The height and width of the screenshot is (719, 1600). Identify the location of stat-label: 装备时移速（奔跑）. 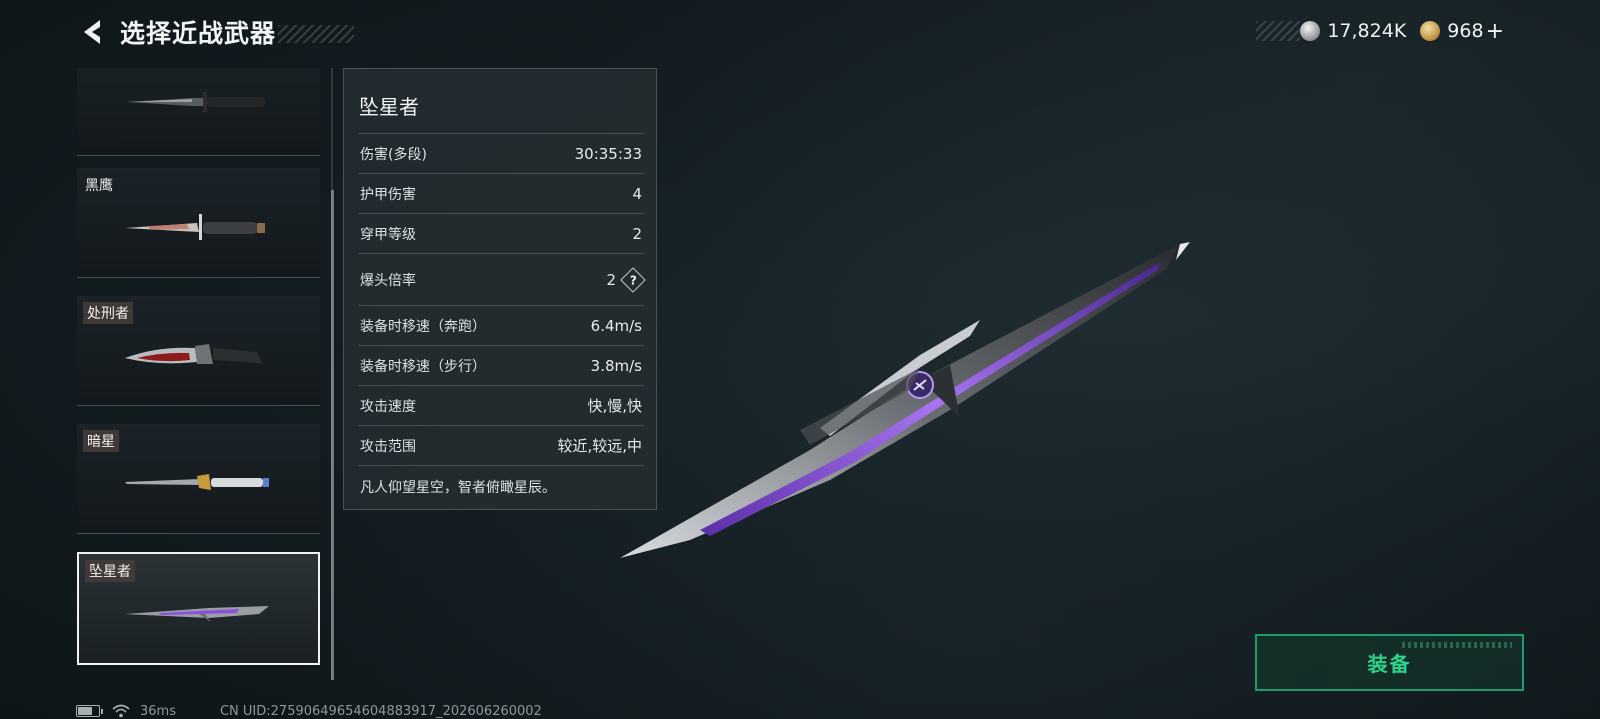
(423, 326).